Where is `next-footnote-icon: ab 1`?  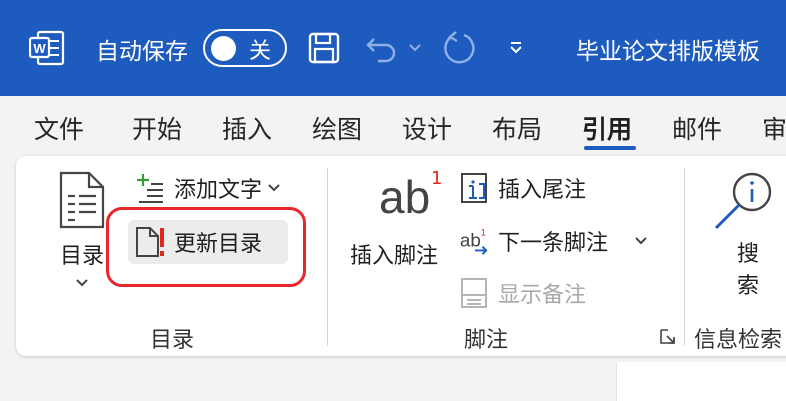 next-footnote-icon: ab 1 is located at coordinates (474, 241).